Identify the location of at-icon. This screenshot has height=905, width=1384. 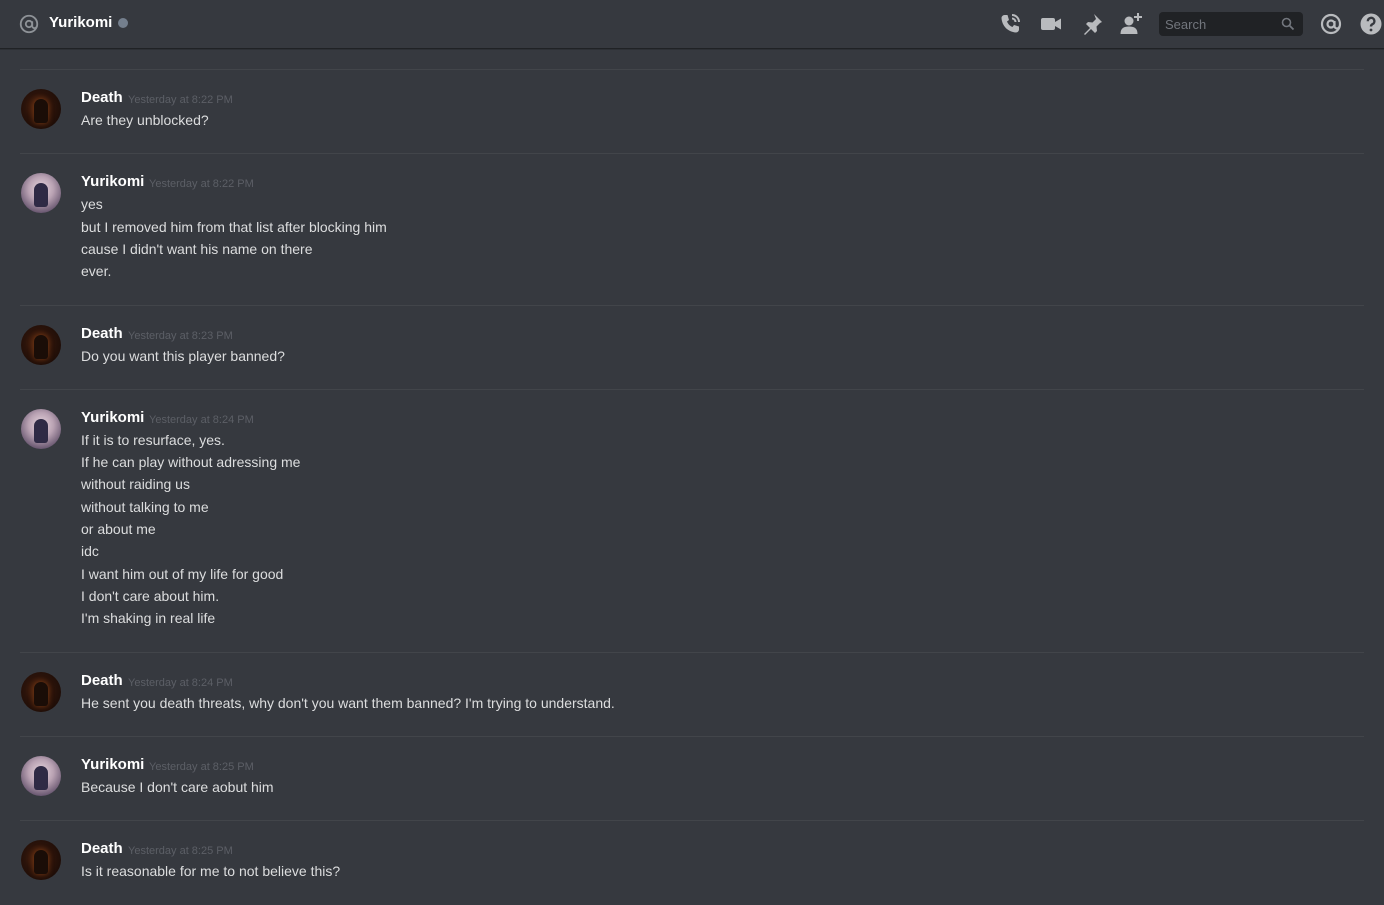
(29, 24).